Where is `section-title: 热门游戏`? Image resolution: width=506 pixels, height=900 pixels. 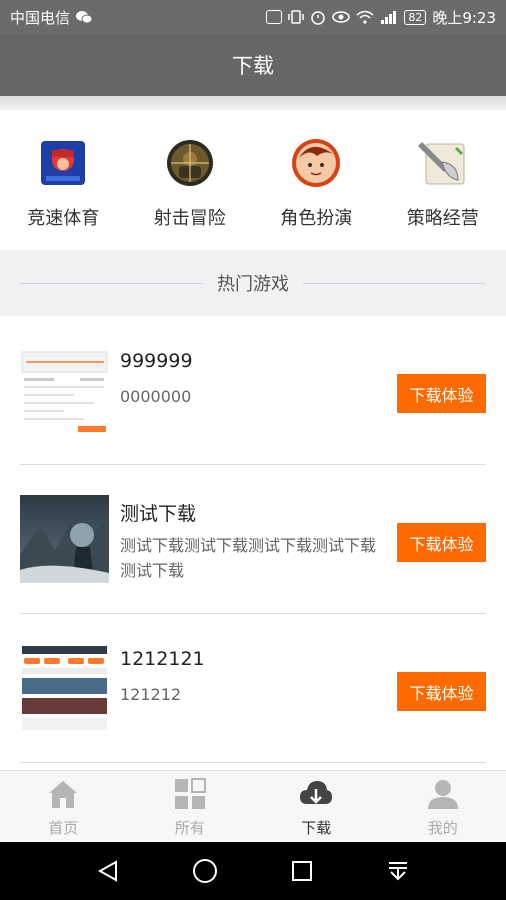 section-title: 热门游戏 is located at coordinates (253, 284).